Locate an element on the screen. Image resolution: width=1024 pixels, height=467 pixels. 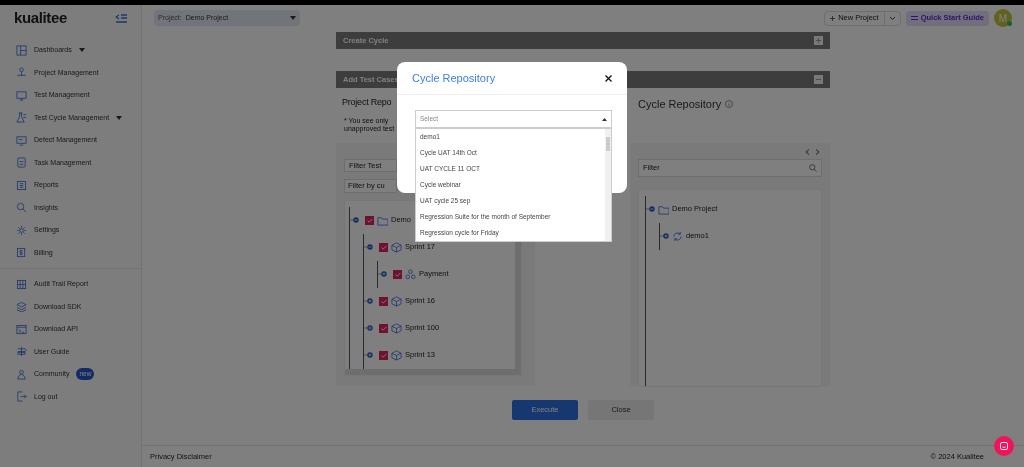
section-title: Cycle Repository is located at coordinates (680, 104).